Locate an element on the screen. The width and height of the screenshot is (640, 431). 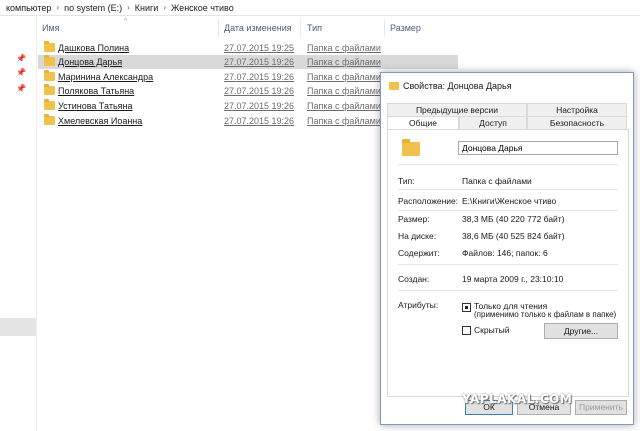
tab-row-top: Предыдущие версии Настройка is located at coordinates (507, 109).